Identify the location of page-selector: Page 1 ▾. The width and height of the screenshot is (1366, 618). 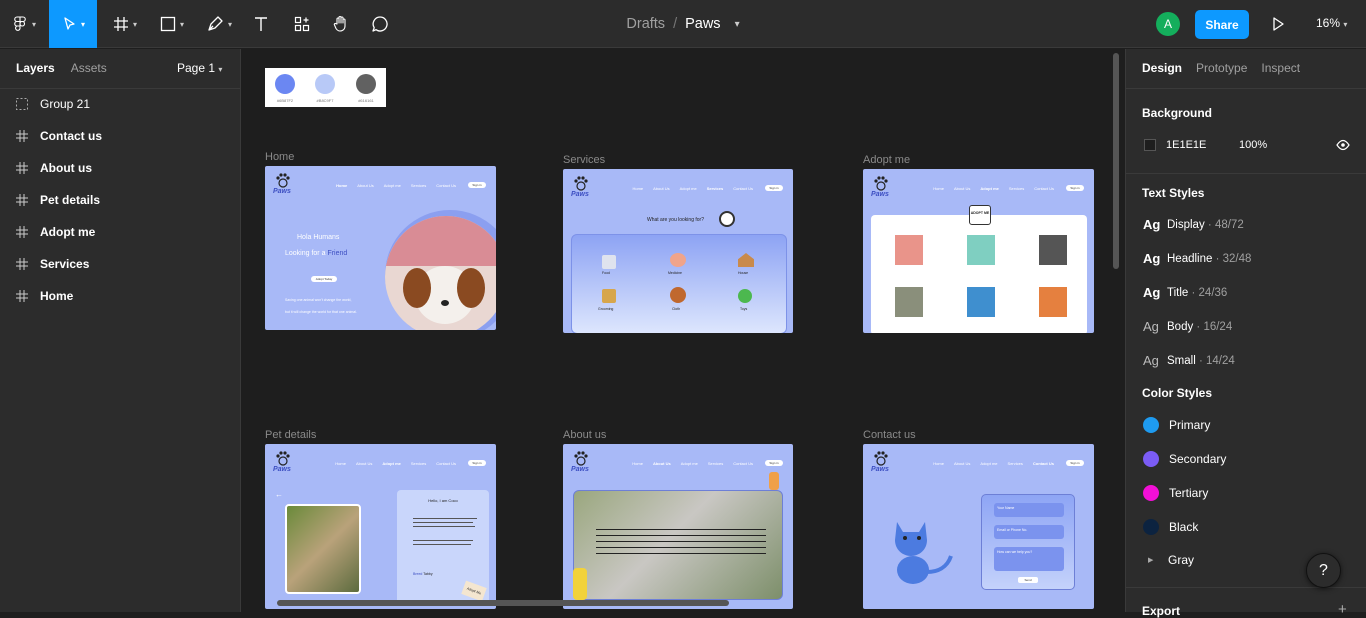
(199, 68).